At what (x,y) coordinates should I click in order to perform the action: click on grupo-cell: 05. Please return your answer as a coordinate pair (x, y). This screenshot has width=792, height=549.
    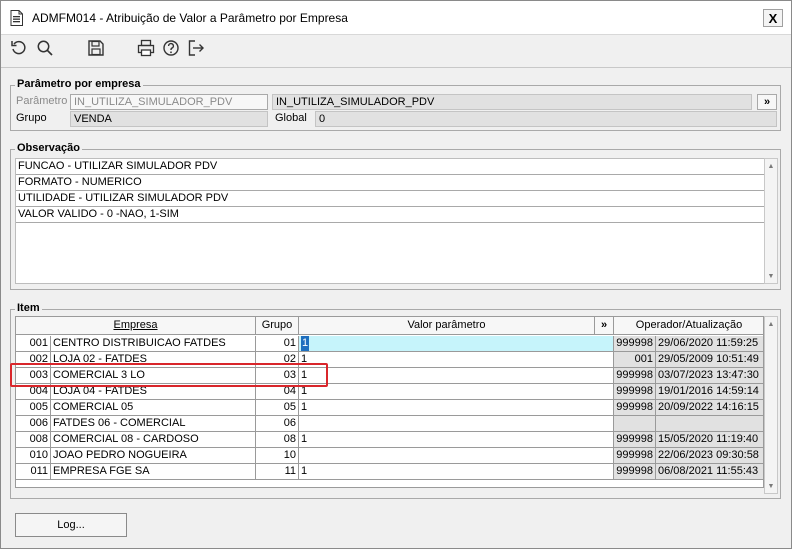
    Looking at the image, I should click on (277, 408).